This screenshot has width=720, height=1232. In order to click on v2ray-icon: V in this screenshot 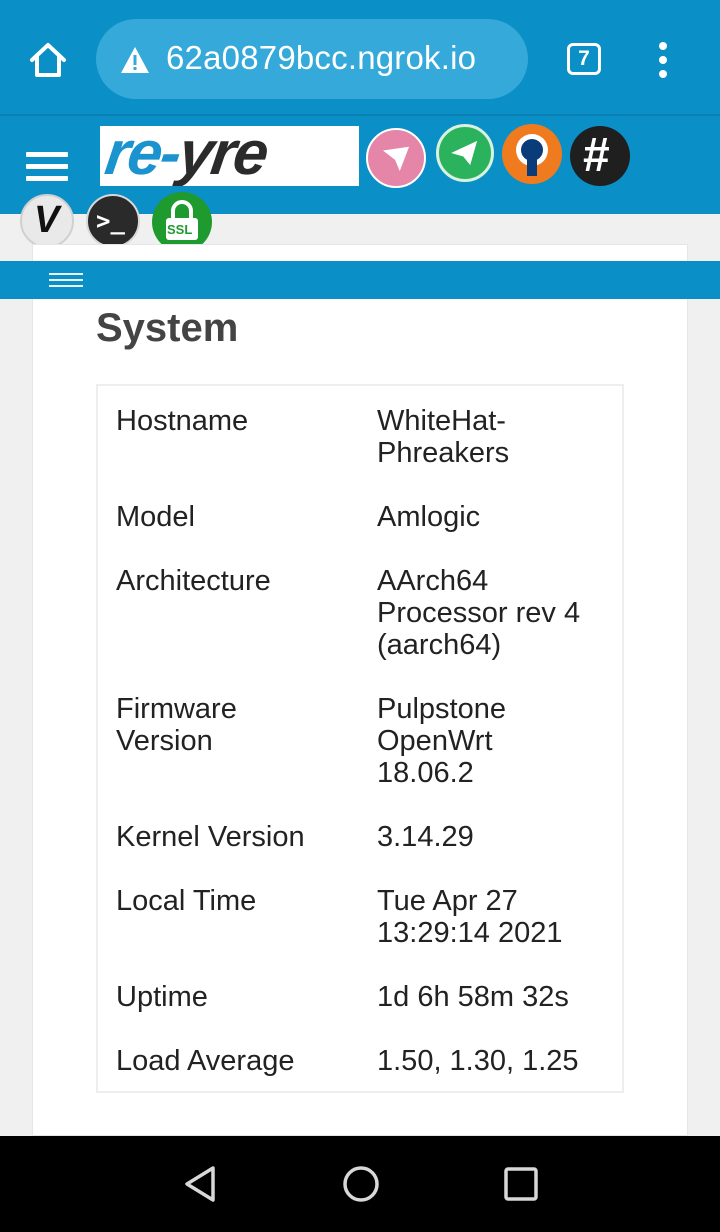, I will do `click(47, 221)`.